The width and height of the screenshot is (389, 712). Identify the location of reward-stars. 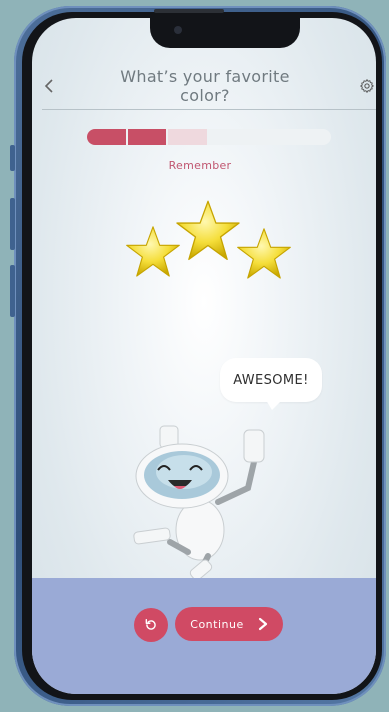
(210, 247).